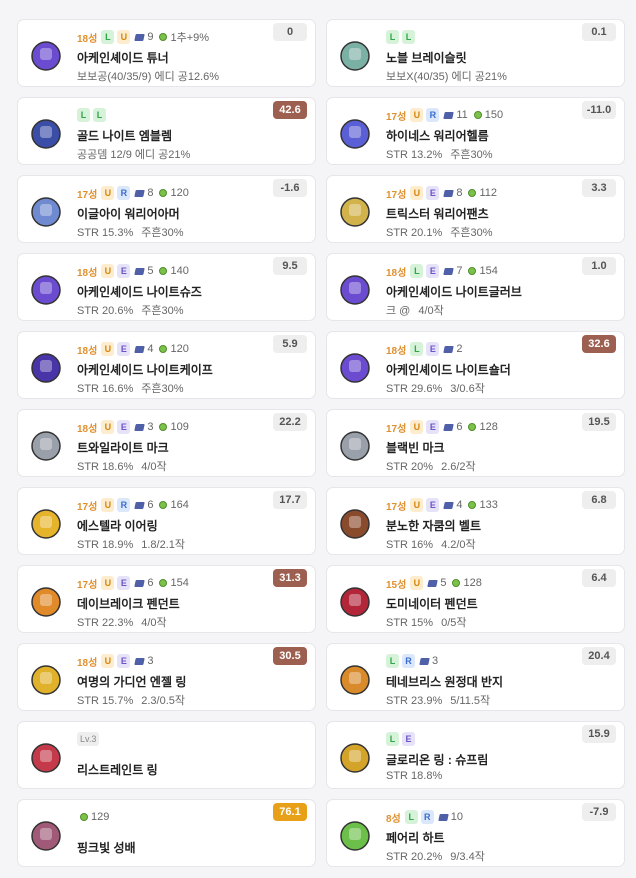 This screenshot has width=636, height=878. Describe the element at coordinates (415, 838) in the screenshot. I see `item-name: 페어리 하트` at that location.